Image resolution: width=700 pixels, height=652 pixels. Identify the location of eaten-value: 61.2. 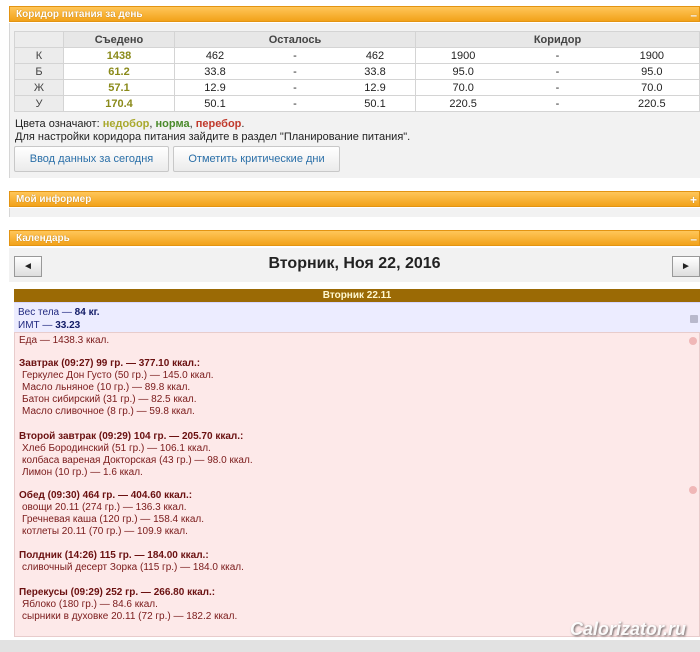
(119, 71).